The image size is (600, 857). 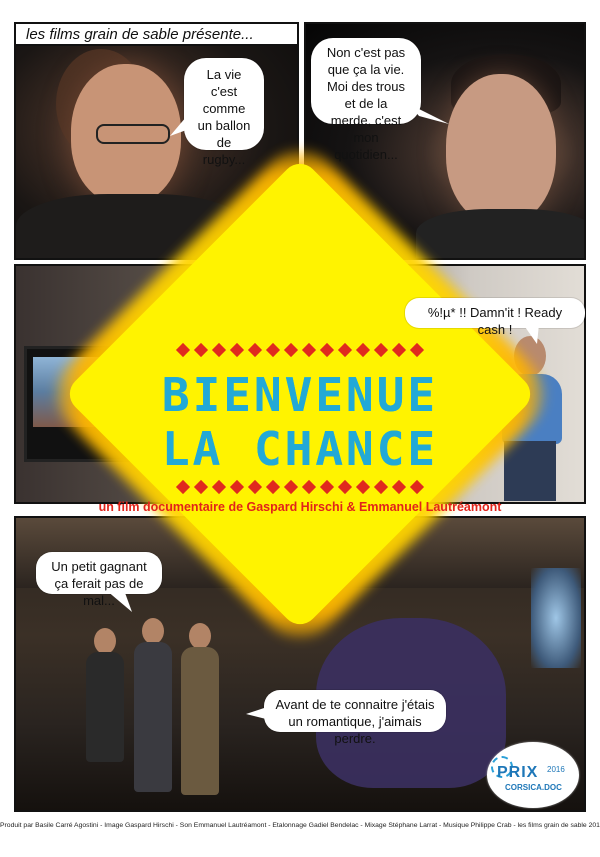 I want to click on zigzag-bottom, so click(x=300, y=487).